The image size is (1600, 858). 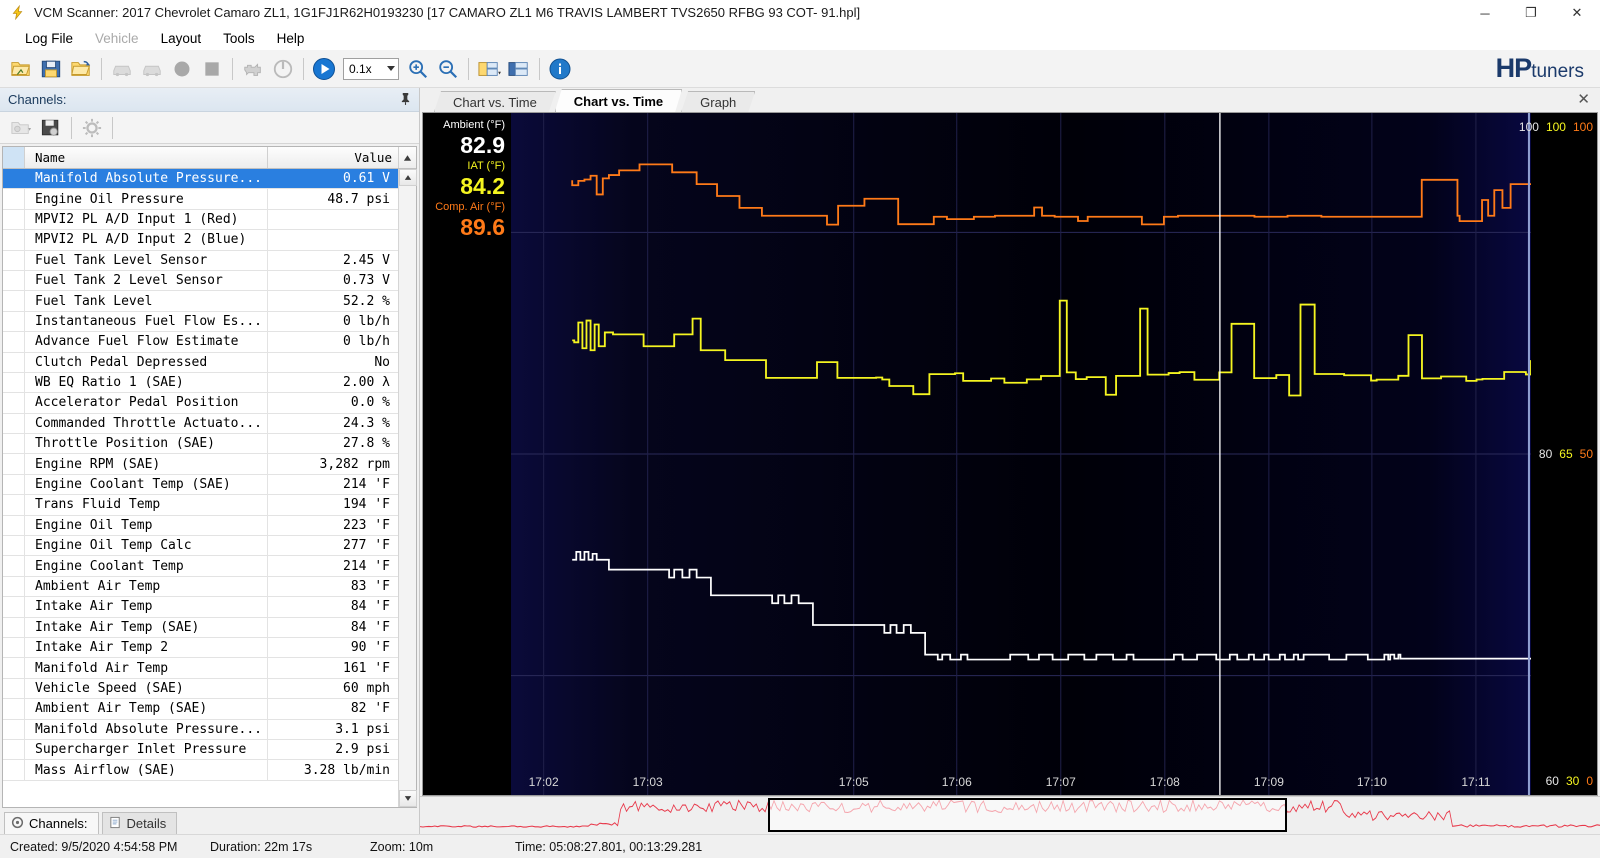 What do you see at coordinates (21, 69) in the screenshot?
I see `open-file-icon` at bounding box center [21, 69].